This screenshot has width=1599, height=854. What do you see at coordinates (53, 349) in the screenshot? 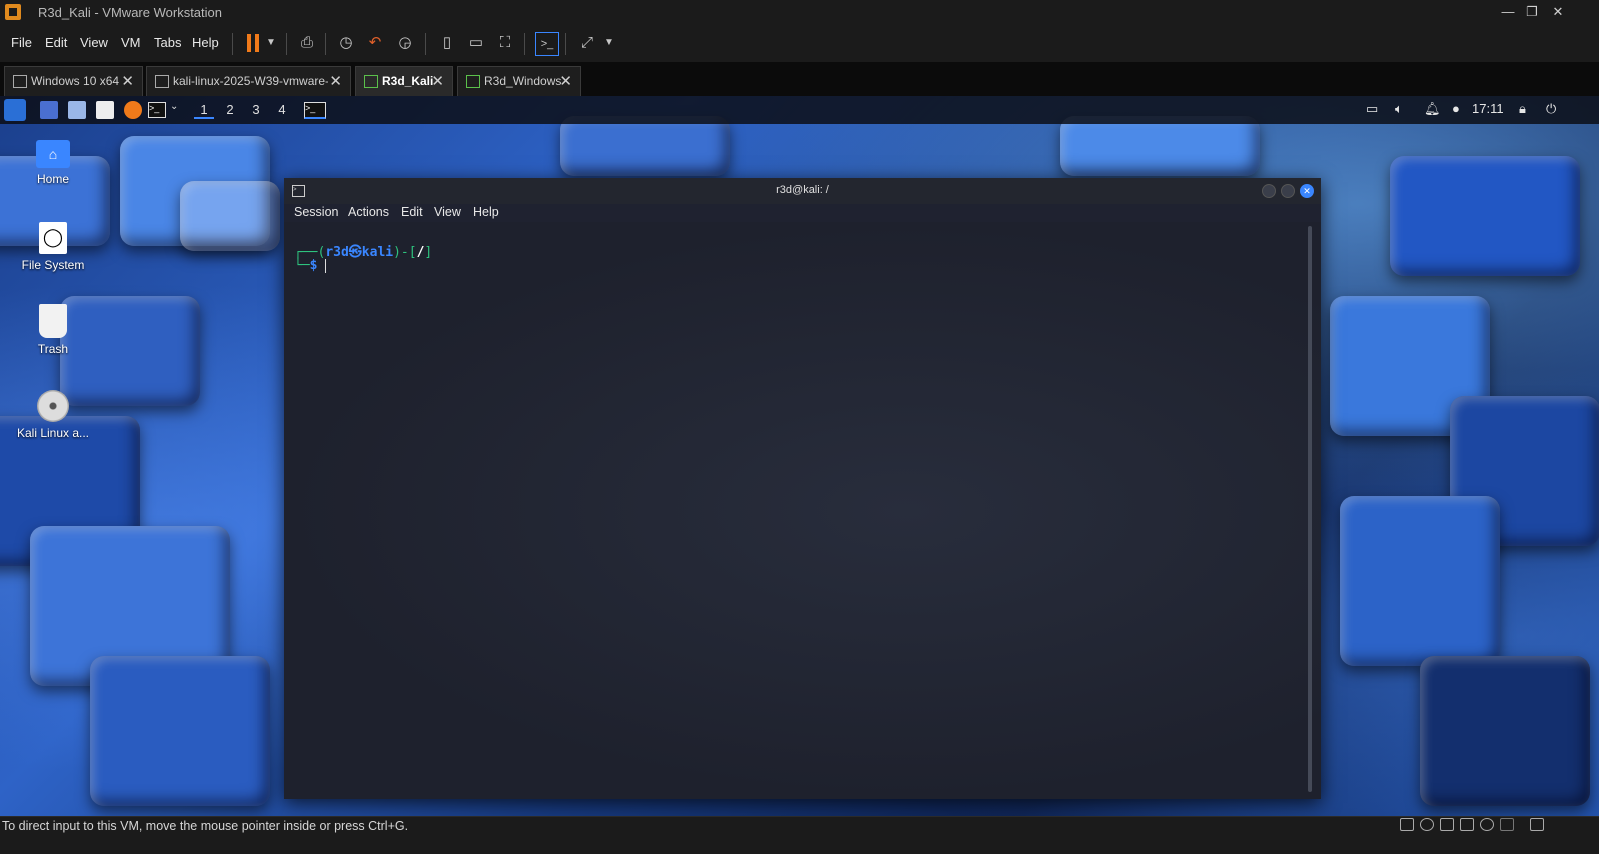
I see `desktop-icon-label: Trash` at bounding box center [53, 349].